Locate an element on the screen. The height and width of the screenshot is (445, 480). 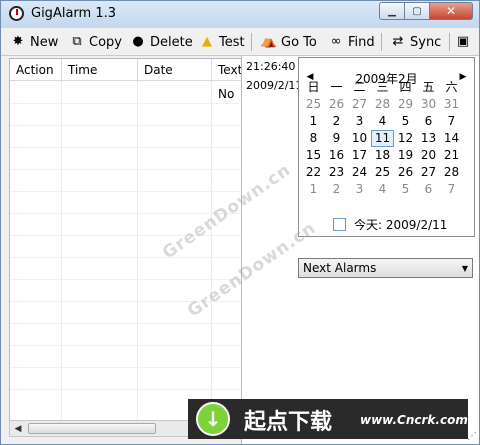
sync-button: ⇄ Sync is located at coordinates (416, 42).